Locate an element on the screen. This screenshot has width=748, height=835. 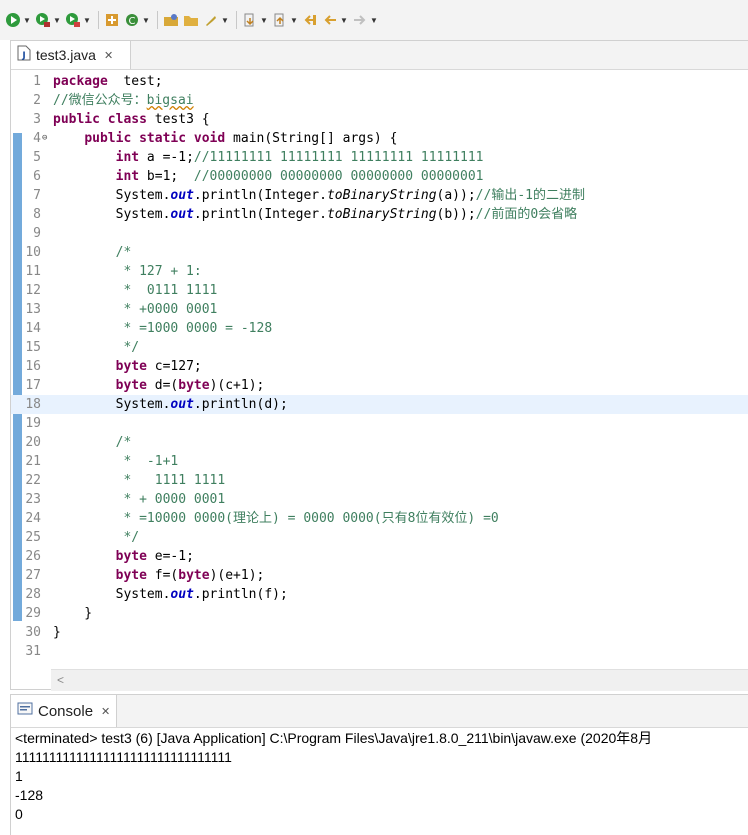
horizontal-scrollbar: < is located at coordinates (399, 680).